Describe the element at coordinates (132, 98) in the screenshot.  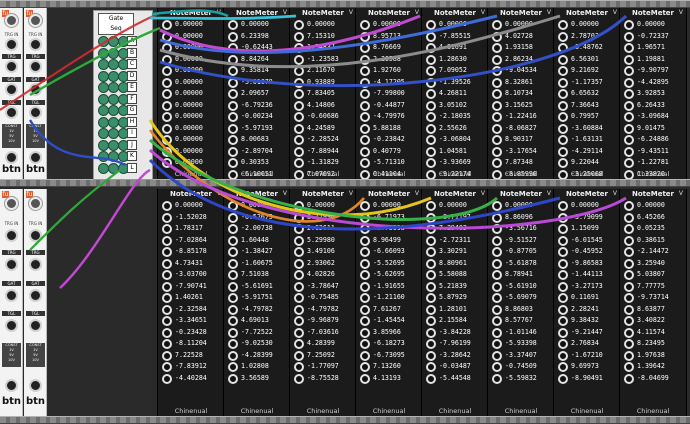
I see `gate-seq-letter: F` at that location.